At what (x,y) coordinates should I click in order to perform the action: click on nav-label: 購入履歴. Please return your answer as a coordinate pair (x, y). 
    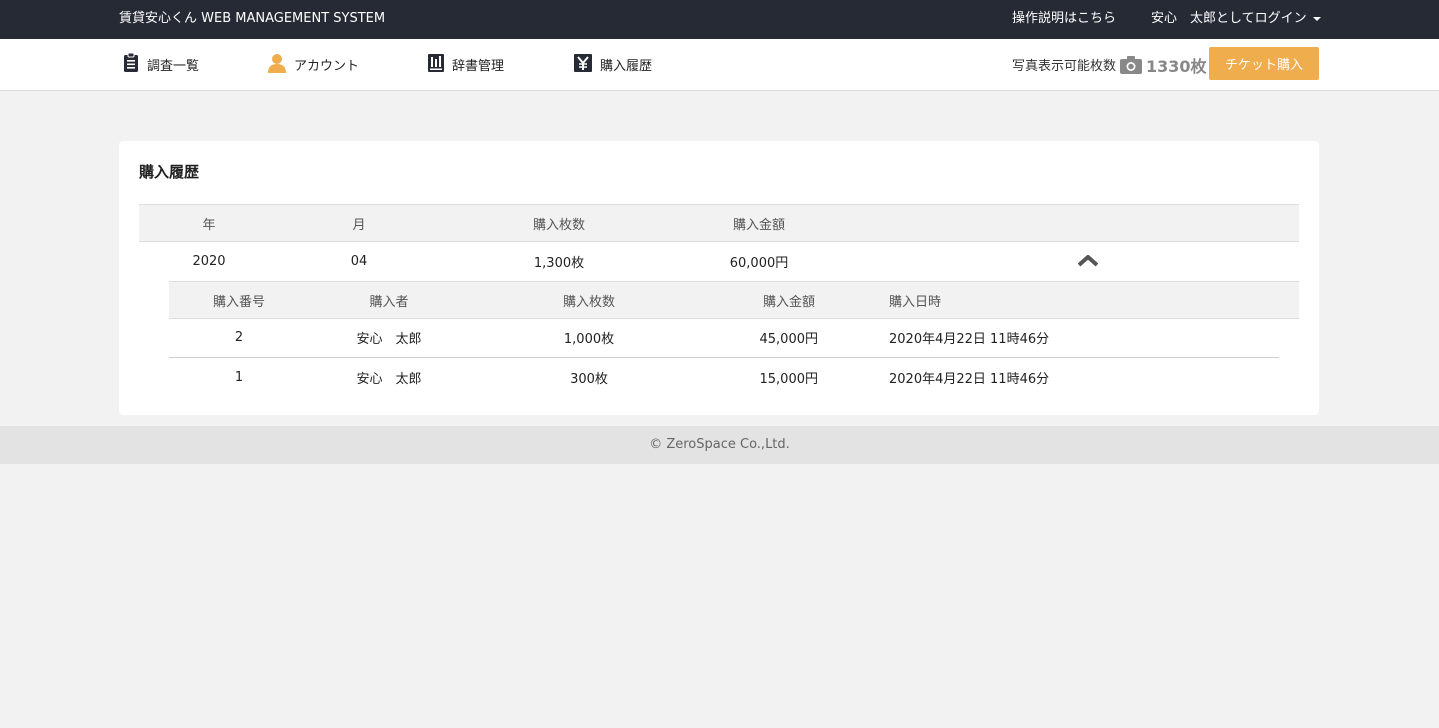
    Looking at the image, I should click on (626, 66).